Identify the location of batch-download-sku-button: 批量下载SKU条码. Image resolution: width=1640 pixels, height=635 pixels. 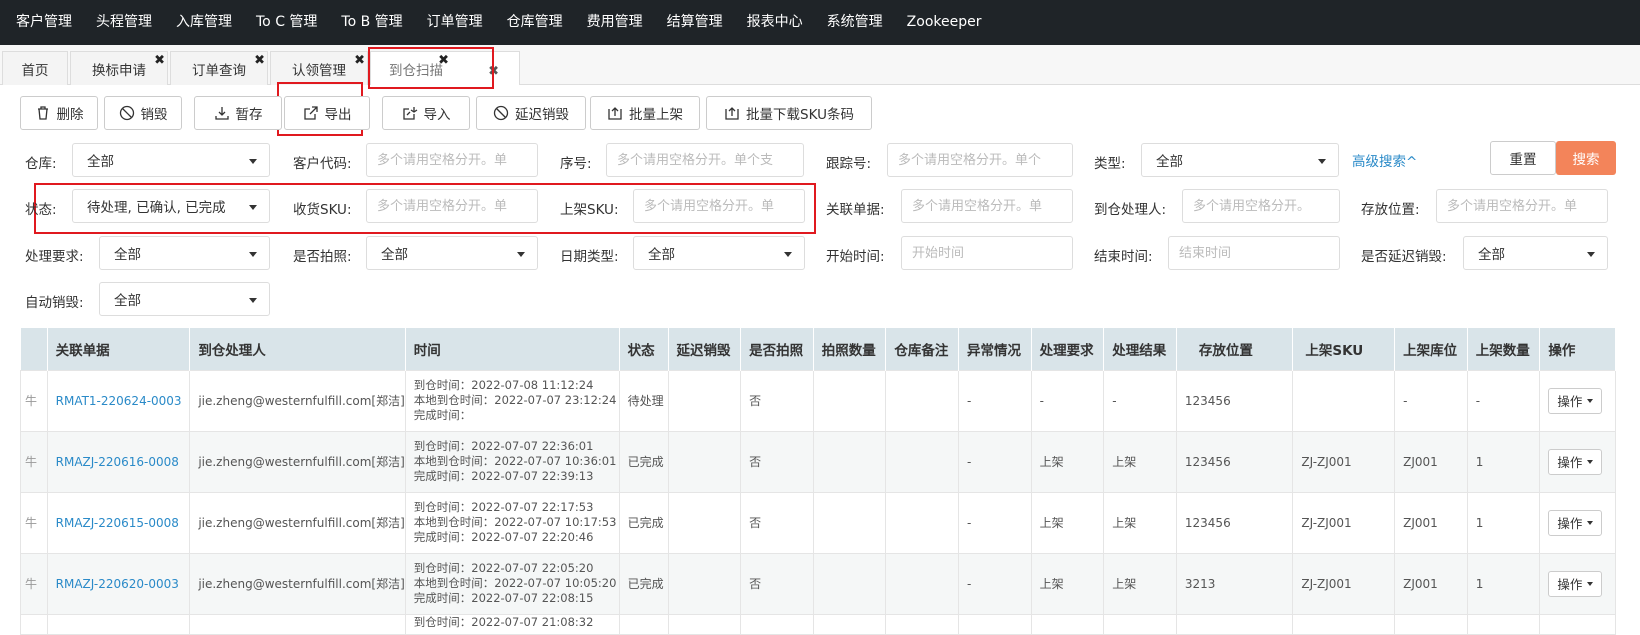
(789, 113).